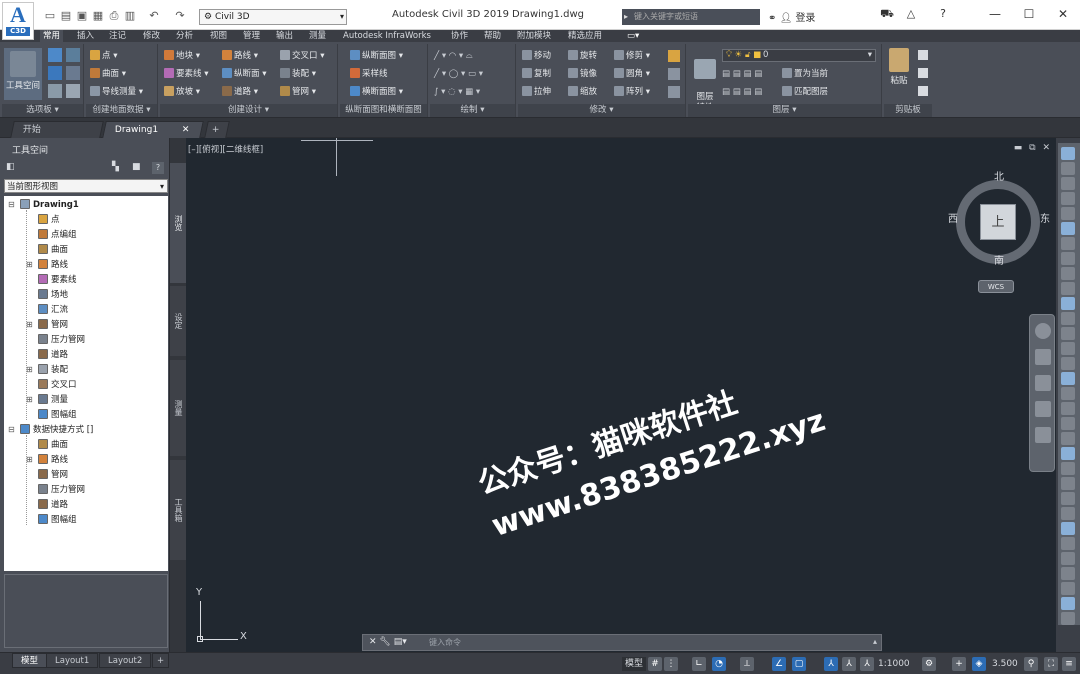  What do you see at coordinates (536, 74) in the screenshot?
I see `copy-button: 复制` at bounding box center [536, 74].